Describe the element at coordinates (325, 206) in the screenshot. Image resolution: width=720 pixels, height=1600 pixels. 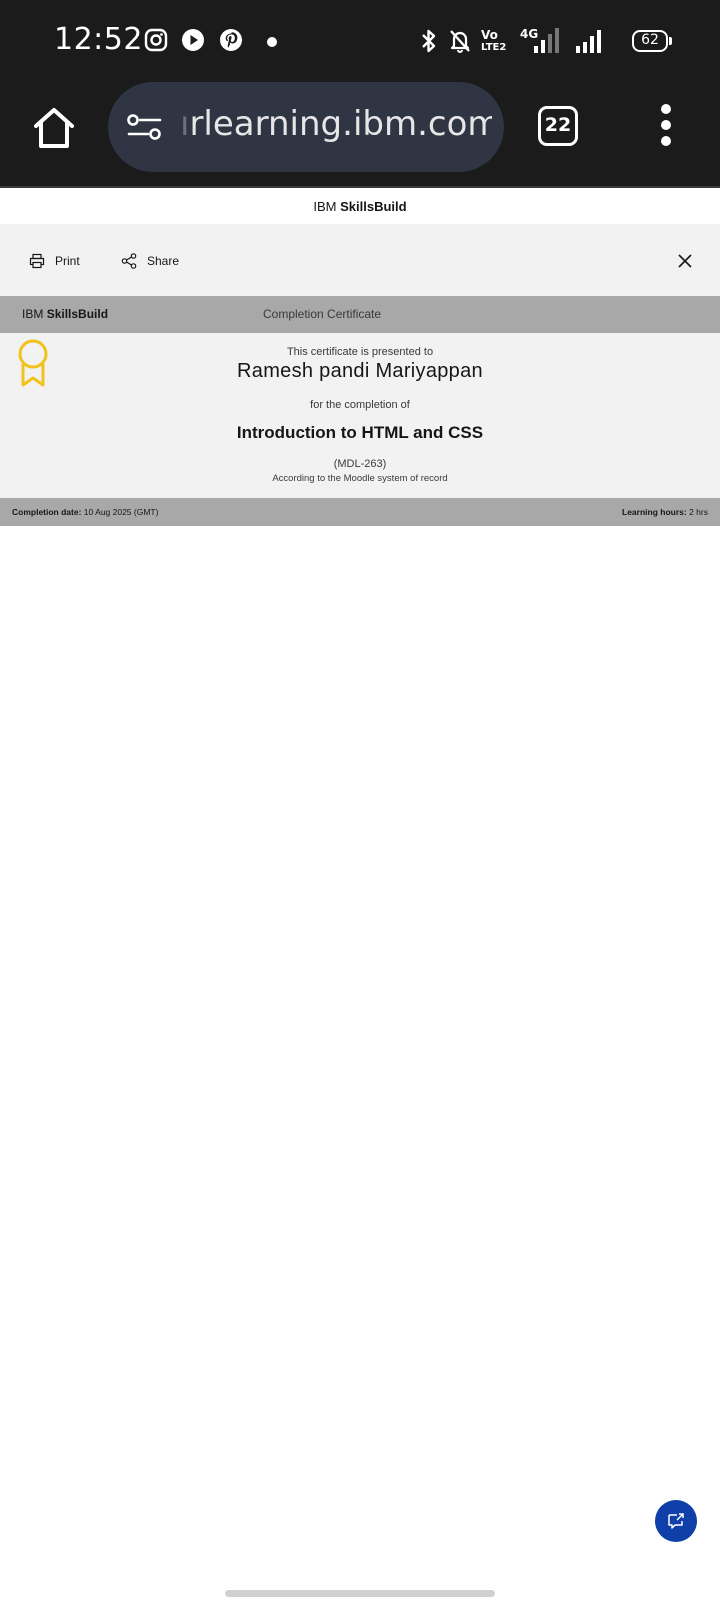
I see `brand-prefix: IBM` at that location.